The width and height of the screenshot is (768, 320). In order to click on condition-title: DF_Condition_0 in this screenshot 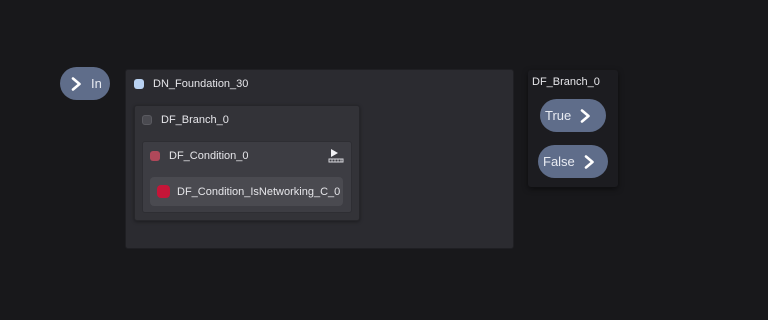, I will do `click(209, 156)`.